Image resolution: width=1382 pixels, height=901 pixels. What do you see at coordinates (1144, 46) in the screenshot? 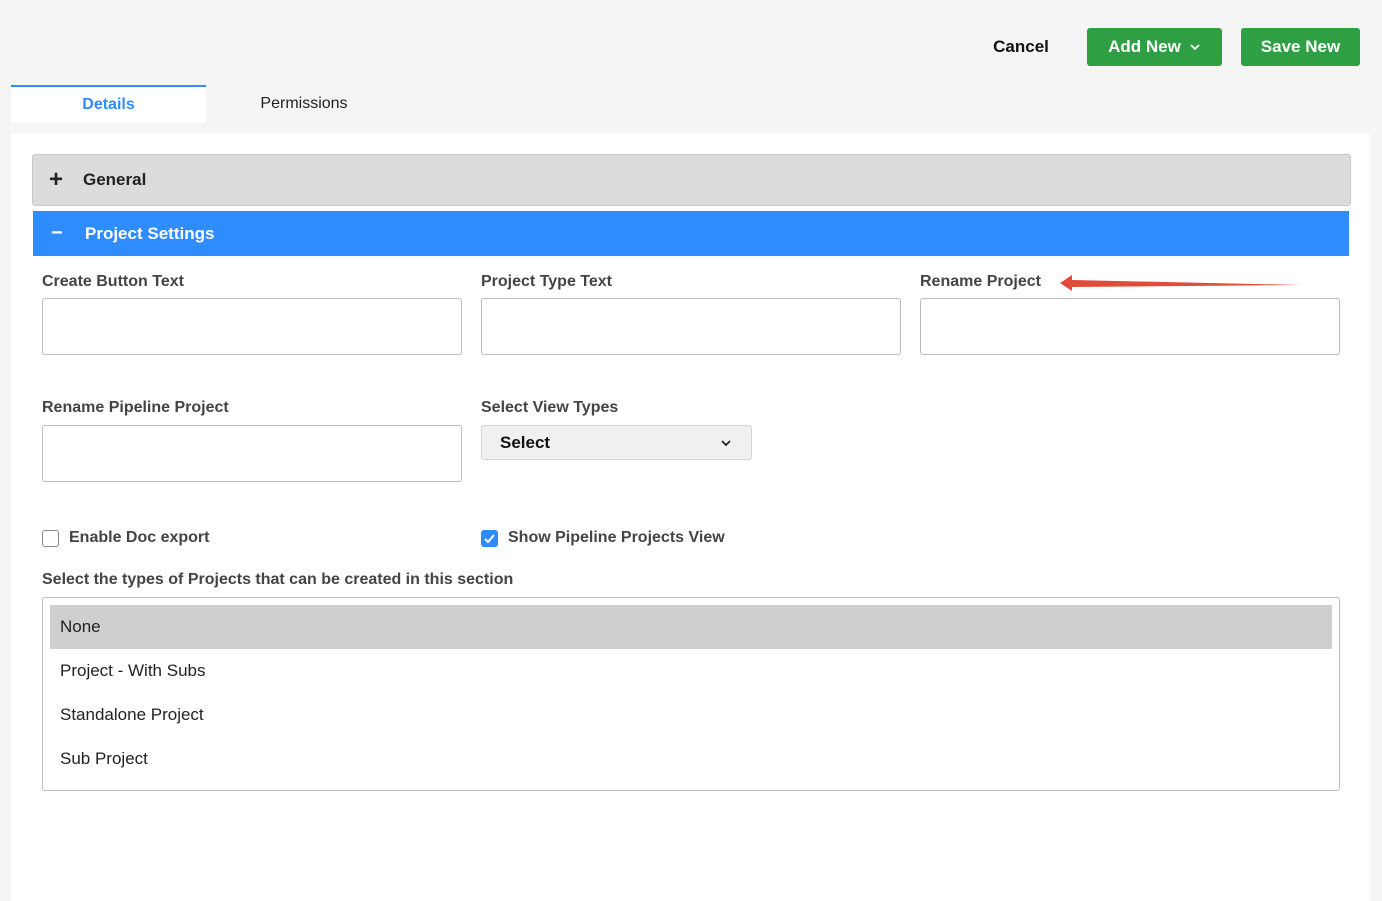
I see `add-new-label: Add New` at bounding box center [1144, 46].